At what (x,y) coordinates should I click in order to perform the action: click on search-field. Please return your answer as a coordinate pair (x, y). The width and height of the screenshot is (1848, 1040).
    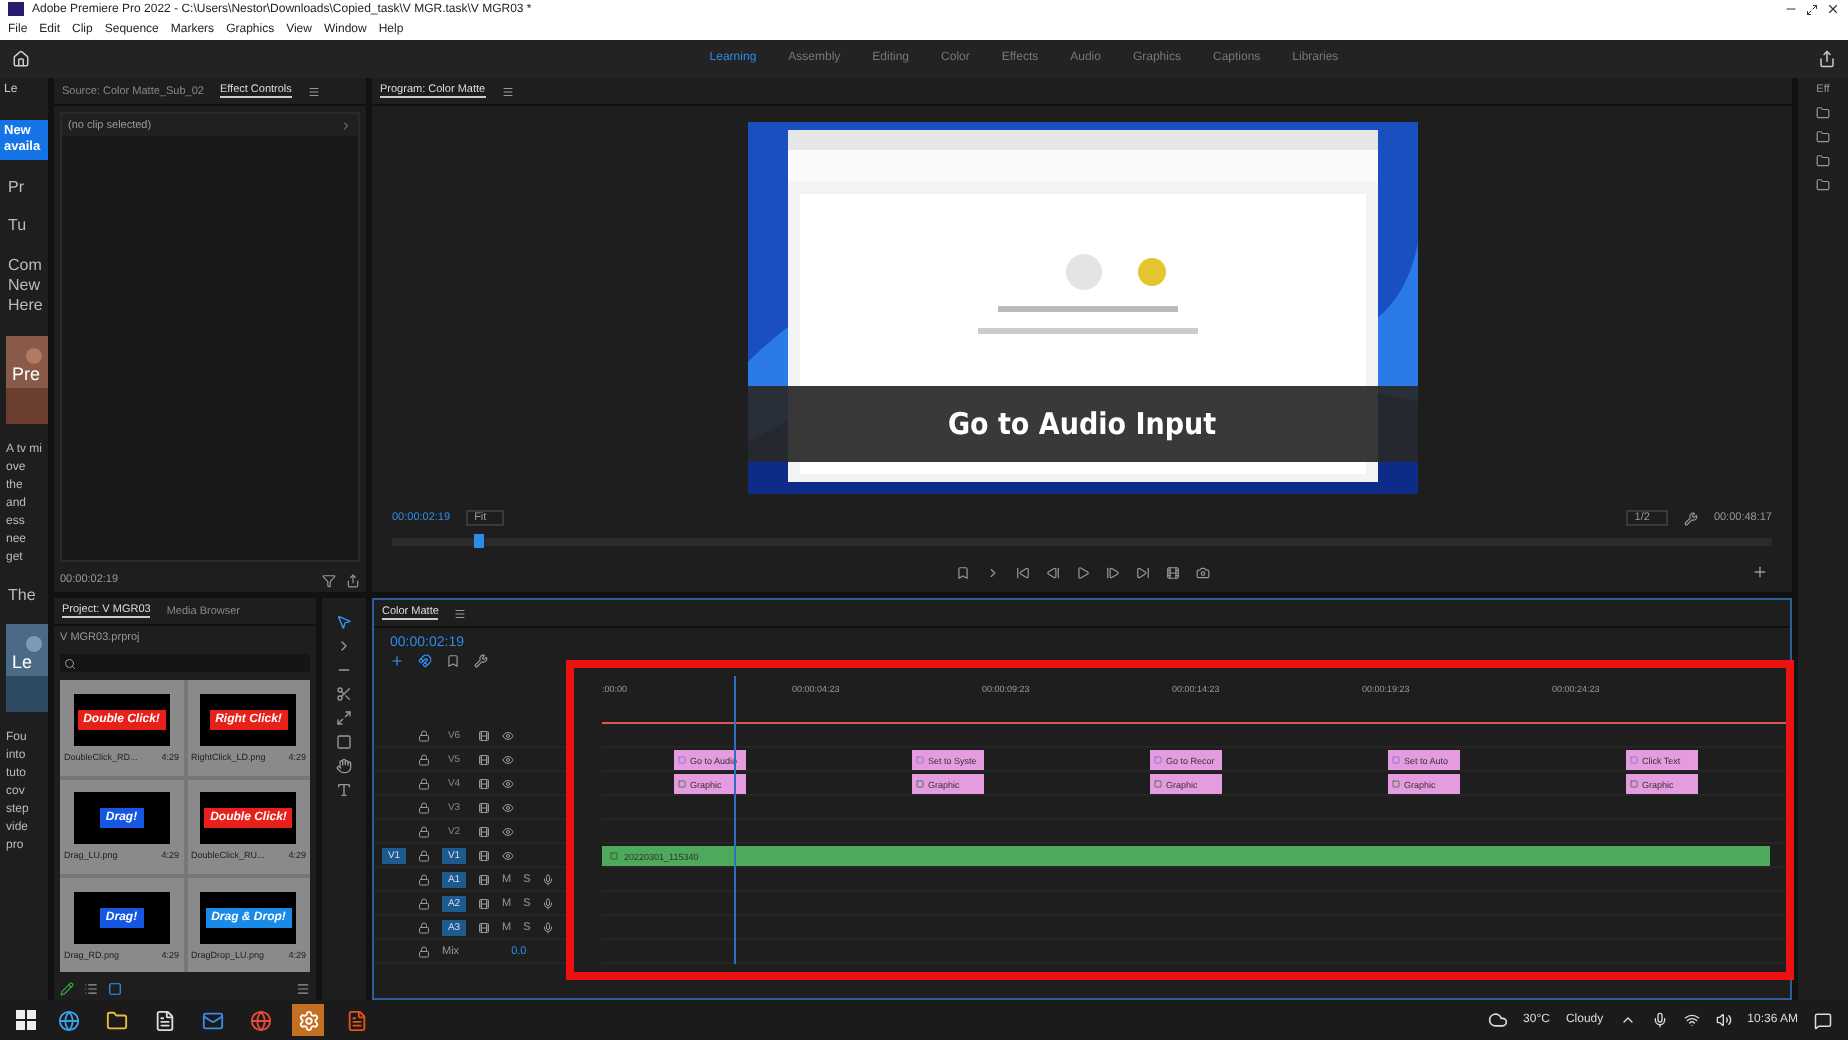
    Looking at the image, I should click on (185, 663).